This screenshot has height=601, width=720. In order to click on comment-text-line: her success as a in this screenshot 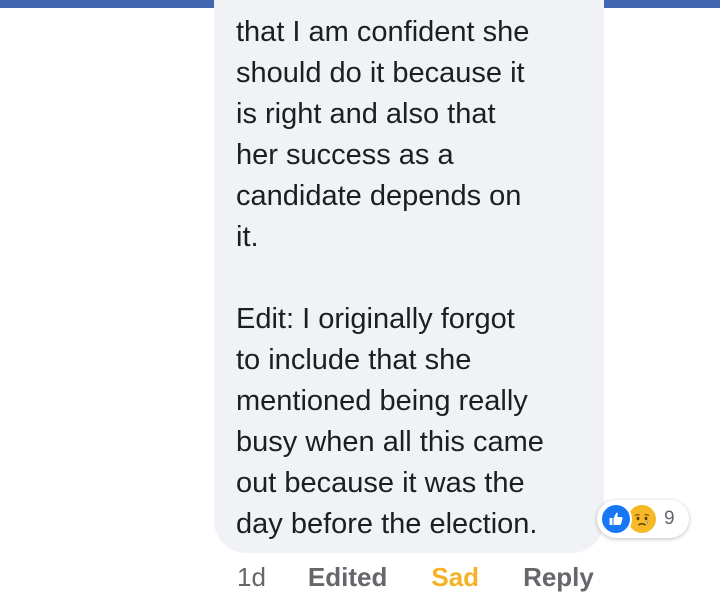, I will do `click(345, 155)`.